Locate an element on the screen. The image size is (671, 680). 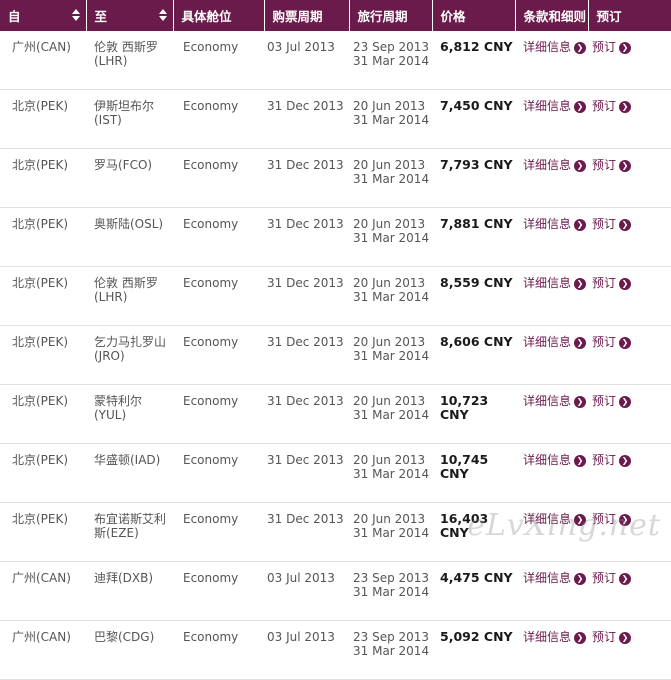
price-cell: 6,812 CNY is located at coordinates (473, 60).